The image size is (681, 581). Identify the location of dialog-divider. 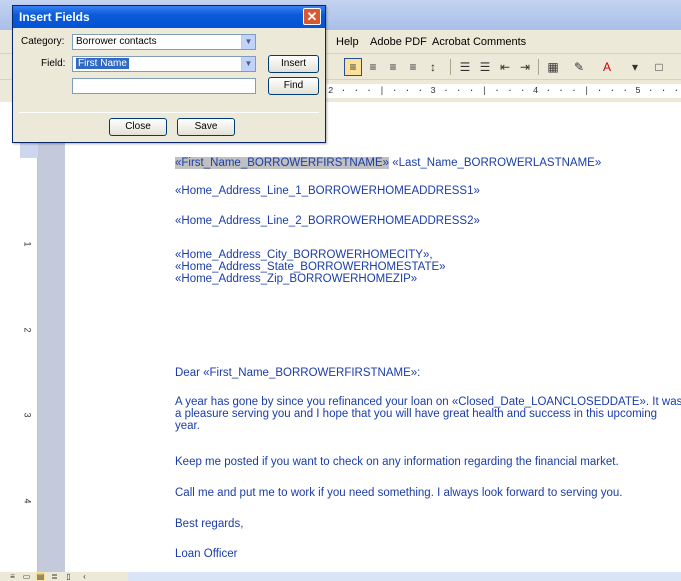
(169, 112).